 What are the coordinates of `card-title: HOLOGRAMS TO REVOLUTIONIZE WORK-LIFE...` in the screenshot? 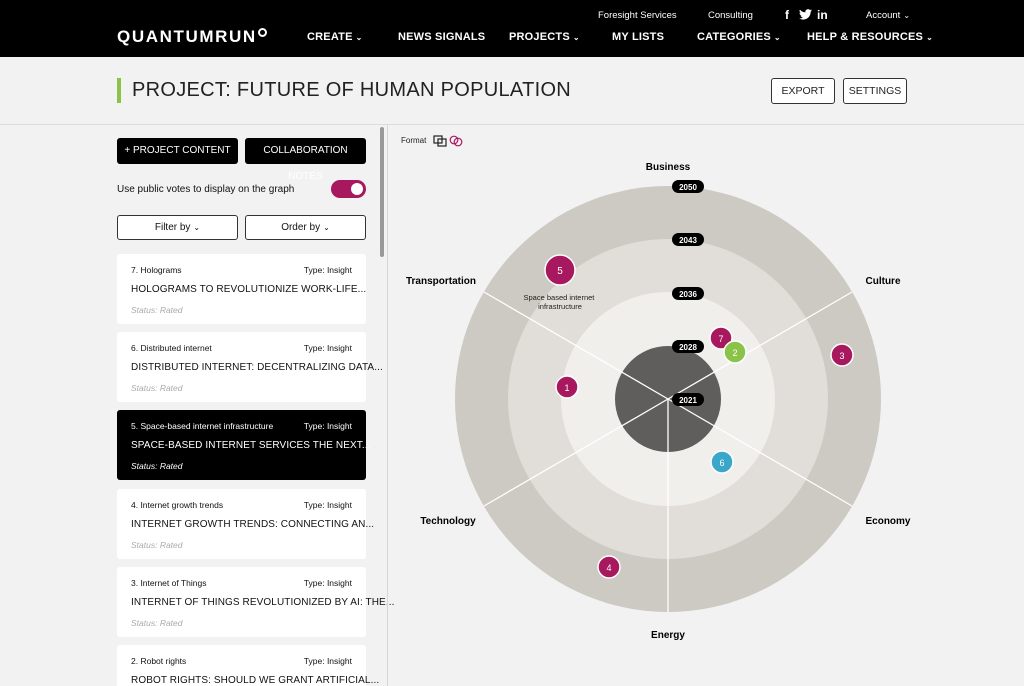 It's located at (249, 289).